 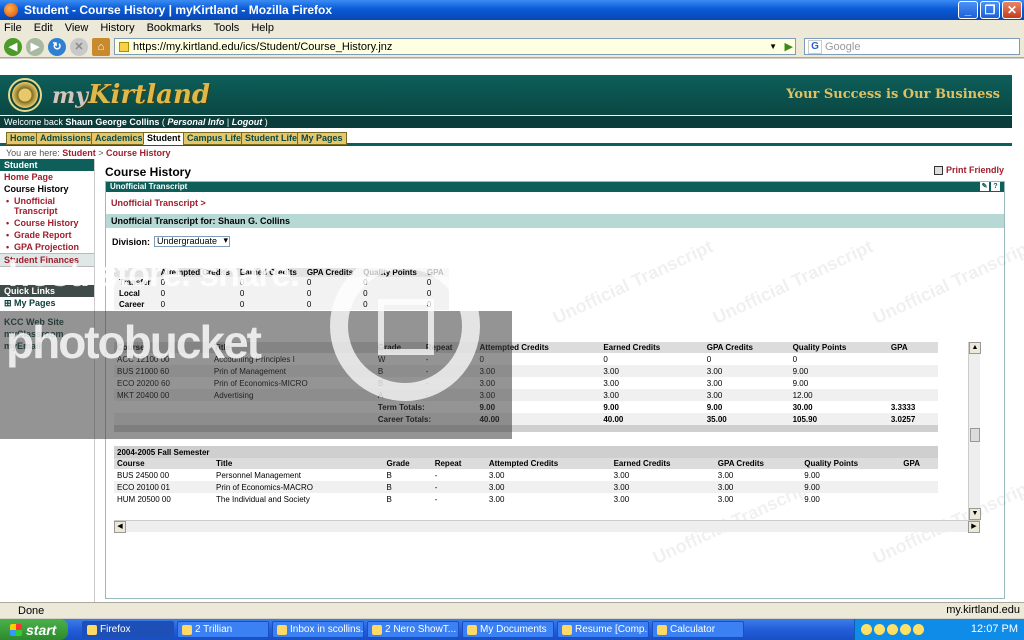 What do you see at coordinates (247, 122) in the screenshot?
I see `logout-link: Logout` at bounding box center [247, 122].